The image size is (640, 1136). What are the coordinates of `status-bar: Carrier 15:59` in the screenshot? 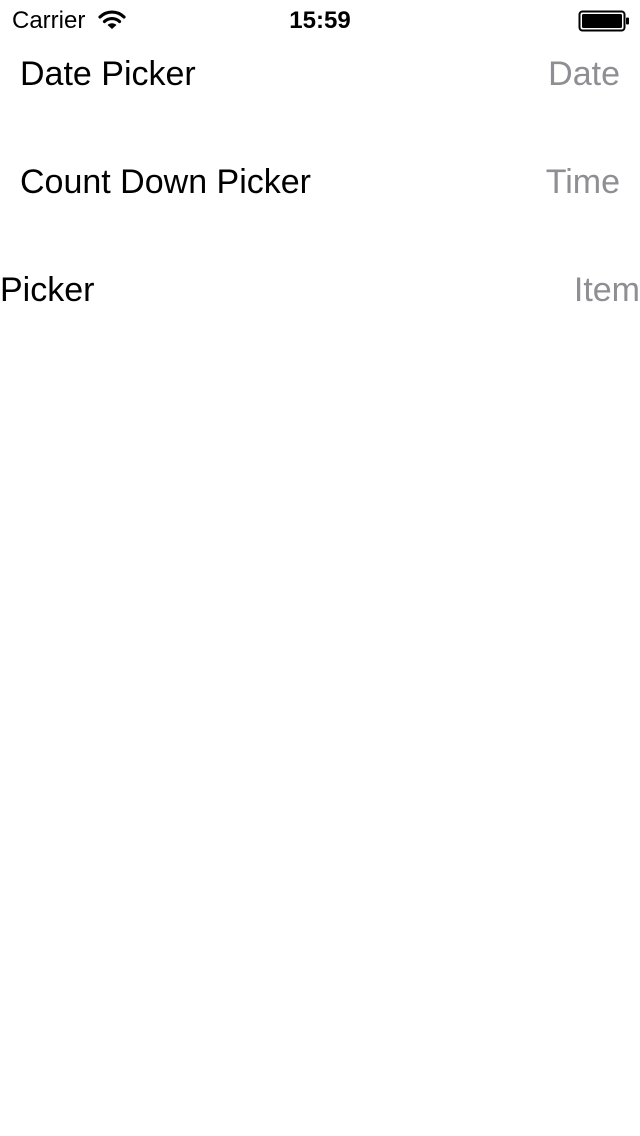 It's located at (320, 20).